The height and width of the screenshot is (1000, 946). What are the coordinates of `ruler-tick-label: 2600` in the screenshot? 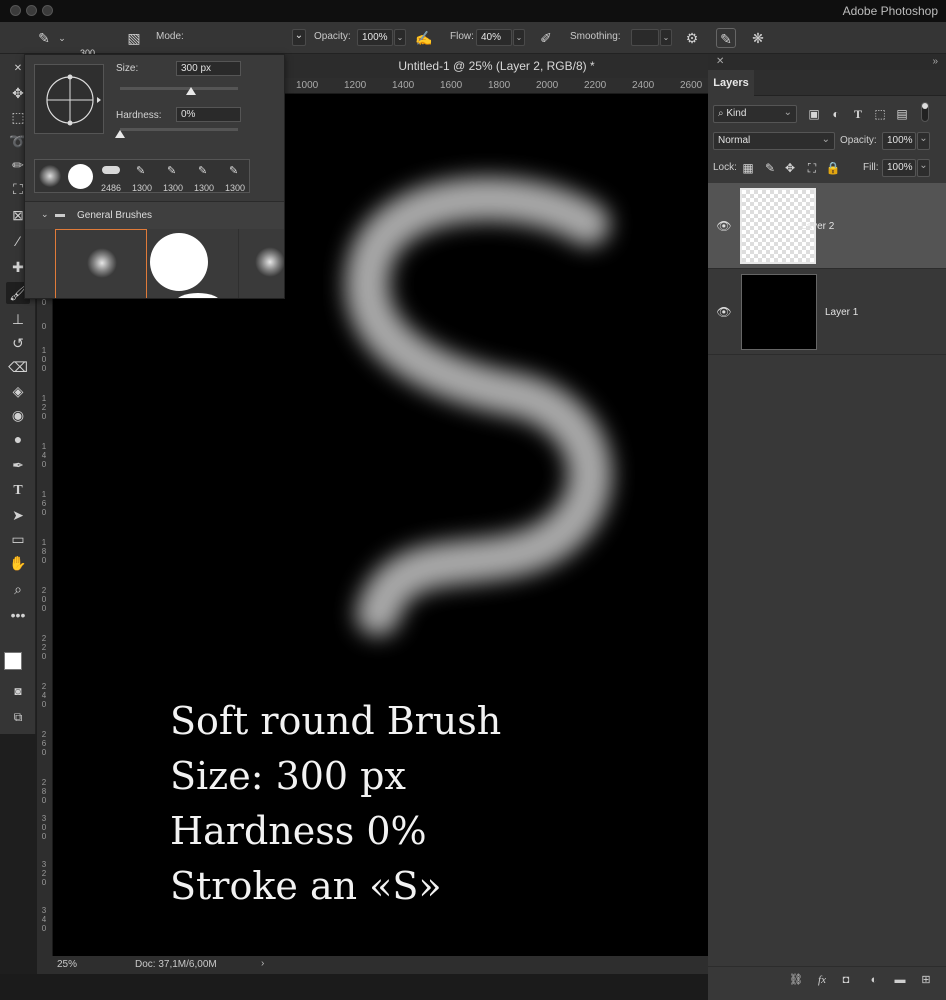 It's located at (691, 85).